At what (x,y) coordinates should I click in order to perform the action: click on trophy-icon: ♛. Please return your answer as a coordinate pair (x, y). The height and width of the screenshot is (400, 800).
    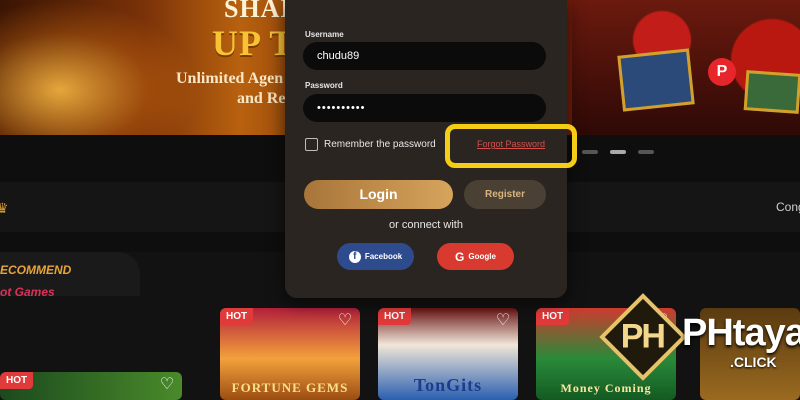
    Looking at the image, I should click on (4, 208).